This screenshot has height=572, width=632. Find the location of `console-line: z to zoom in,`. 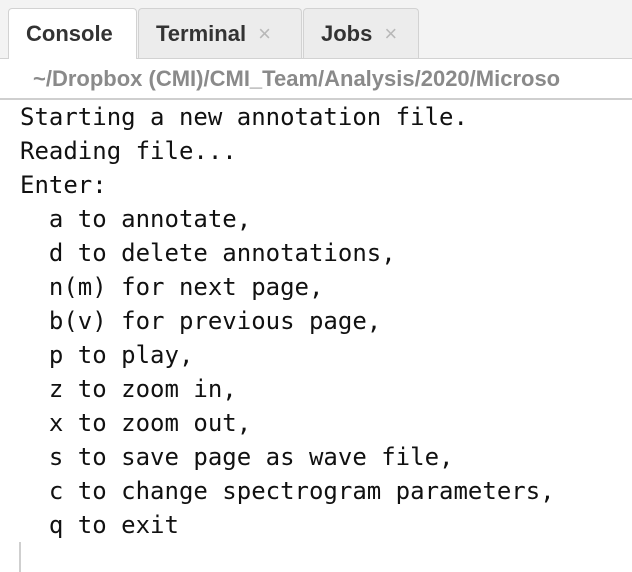

console-line: z to zoom in, is located at coordinates (128, 389).